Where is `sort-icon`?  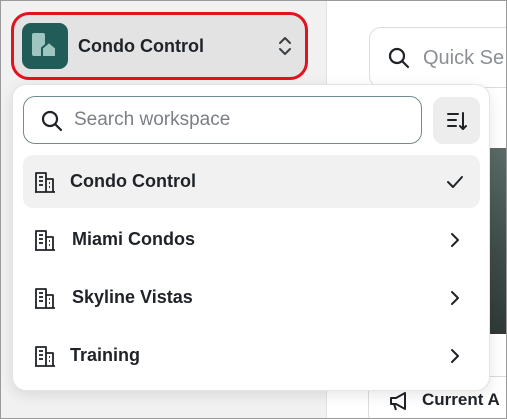 sort-icon is located at coordinates (457, 121).